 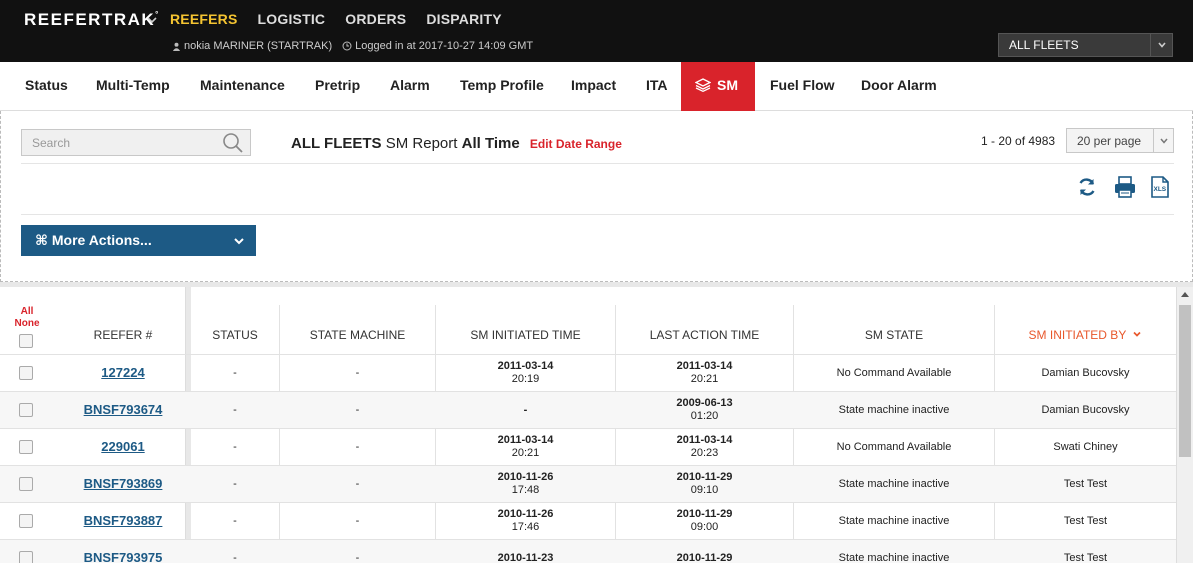 What do you see at coordinates (26, 341) in the screenshot?
I see `header-checkbox` at bounding box center [26, 341].